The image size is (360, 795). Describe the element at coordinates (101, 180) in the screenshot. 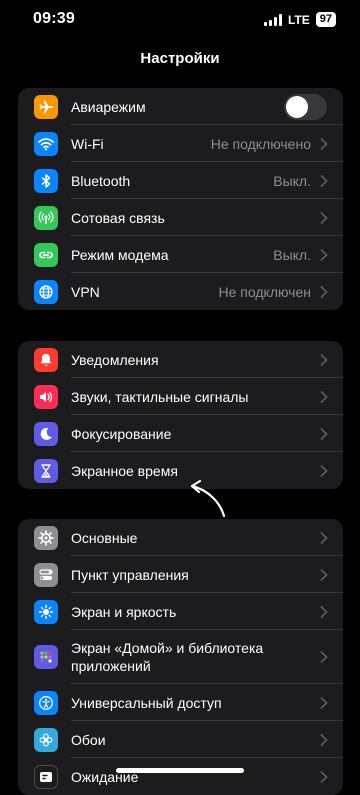

I see `row-label: Bluetooth` at that location.